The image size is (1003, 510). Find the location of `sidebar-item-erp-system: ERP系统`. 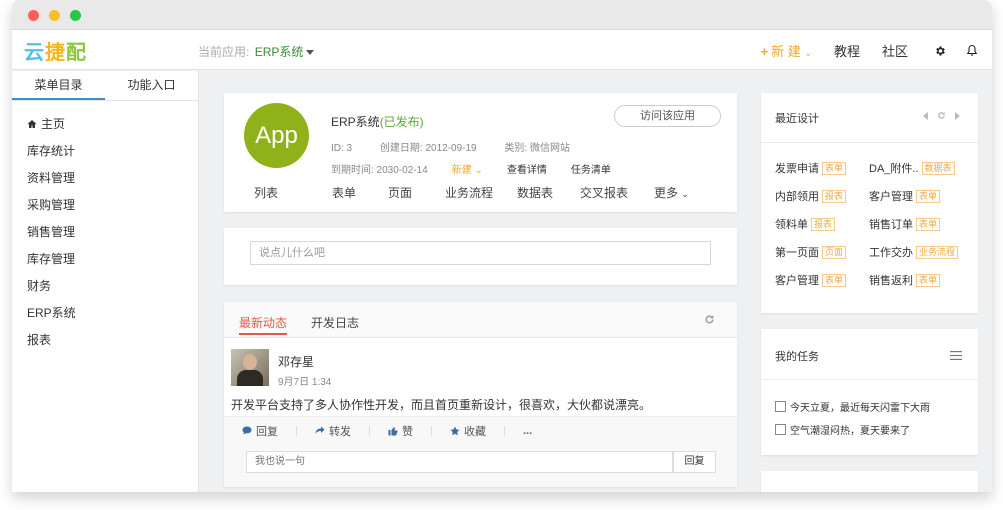

sidebar-item-erp-system: ERP系统 is located at coordinates (105, 313).